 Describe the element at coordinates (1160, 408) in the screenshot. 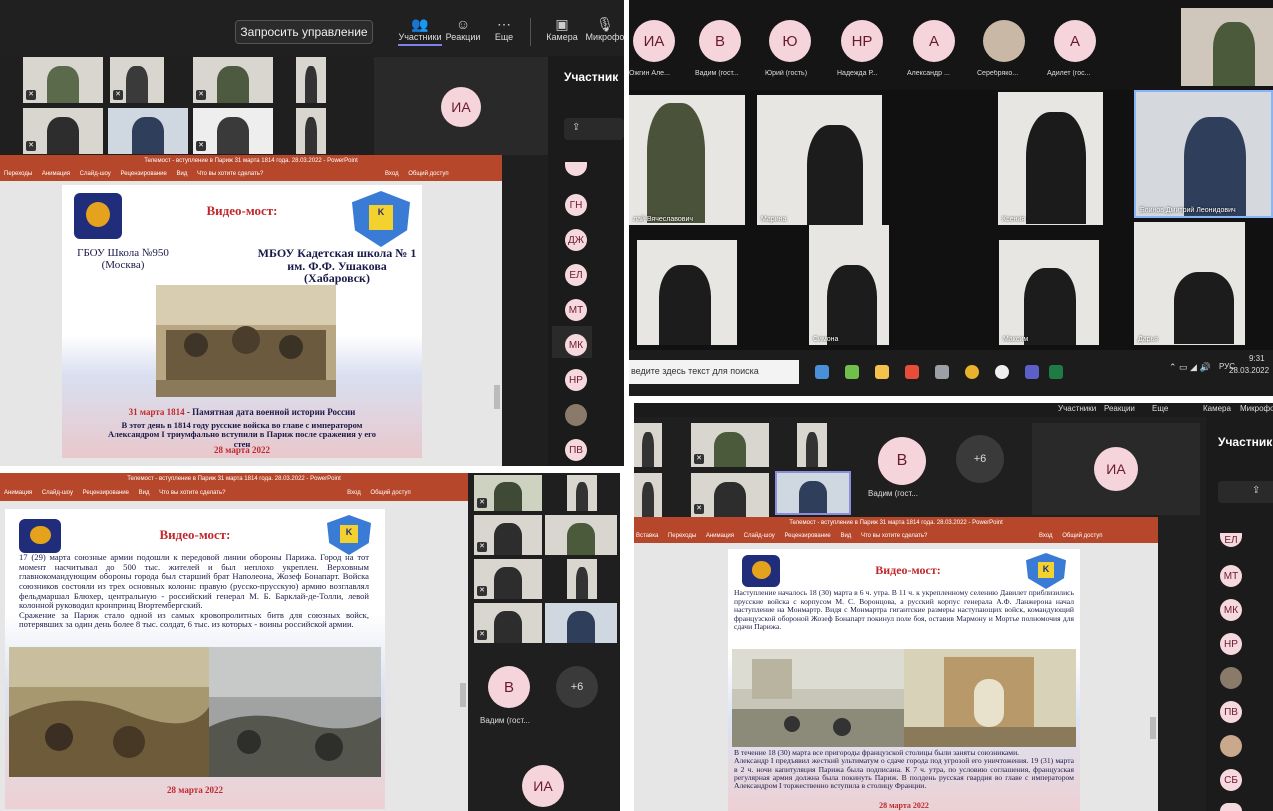

I see `more-button: Еще` at that location.